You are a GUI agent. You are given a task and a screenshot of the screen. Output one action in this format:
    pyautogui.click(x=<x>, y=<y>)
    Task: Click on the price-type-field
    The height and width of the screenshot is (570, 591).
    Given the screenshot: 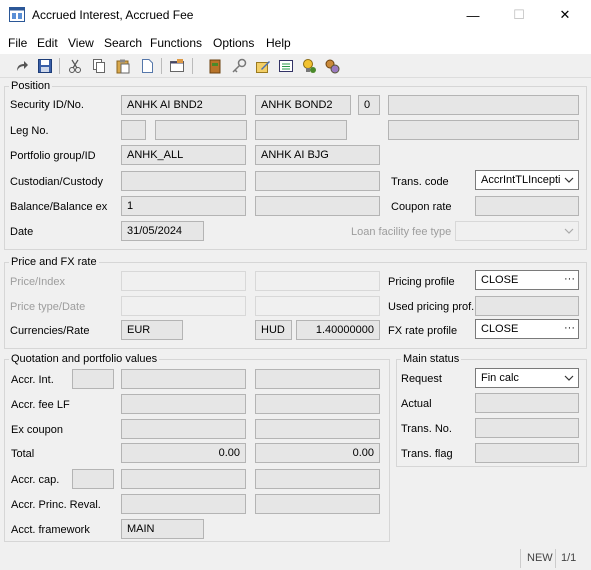 What is the action you would take?
    pyautogui.click(x=183, y=306)
    